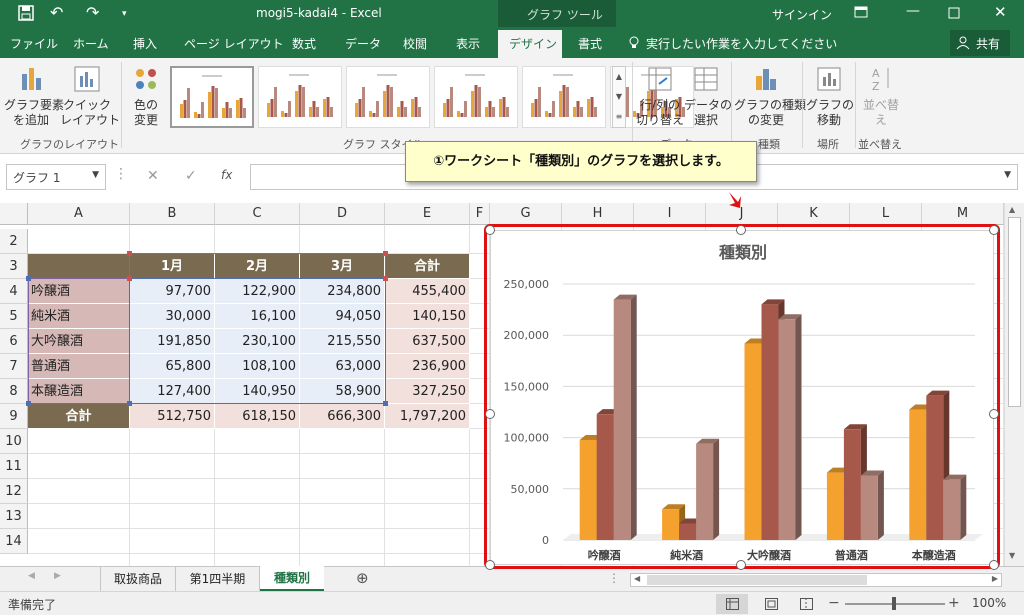 This screenshot has height=615, width=1024. I want to click on tab-file: ファイル, so click(34, 43).